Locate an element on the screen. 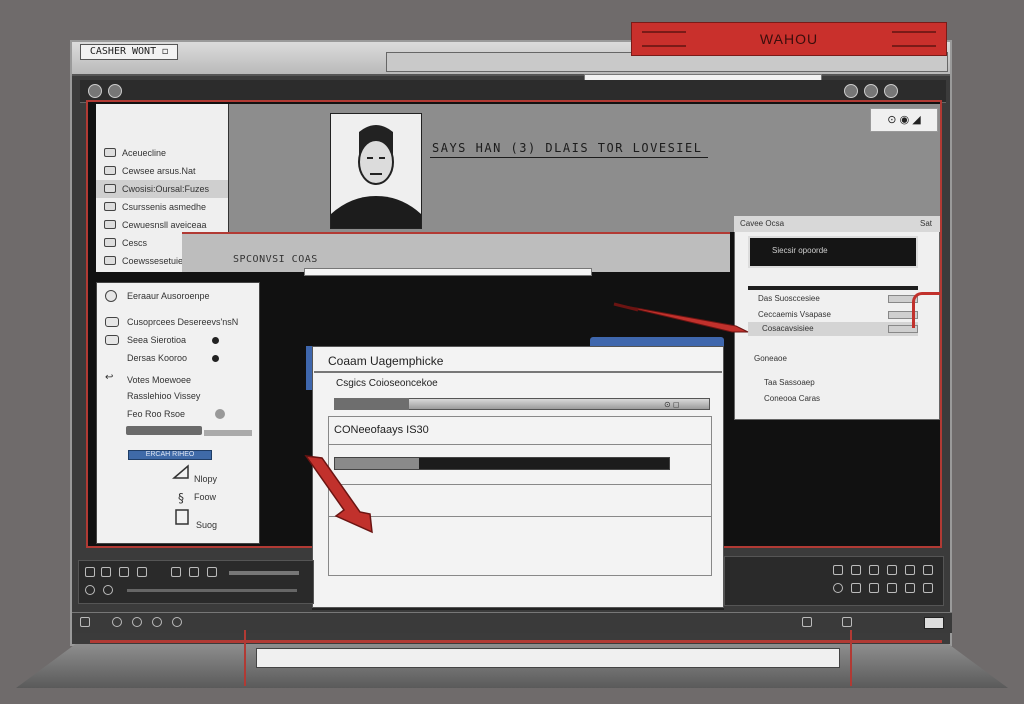 The height and width of the screenshot is (704, 1024). base-panel is located at coordinates (548, 658).